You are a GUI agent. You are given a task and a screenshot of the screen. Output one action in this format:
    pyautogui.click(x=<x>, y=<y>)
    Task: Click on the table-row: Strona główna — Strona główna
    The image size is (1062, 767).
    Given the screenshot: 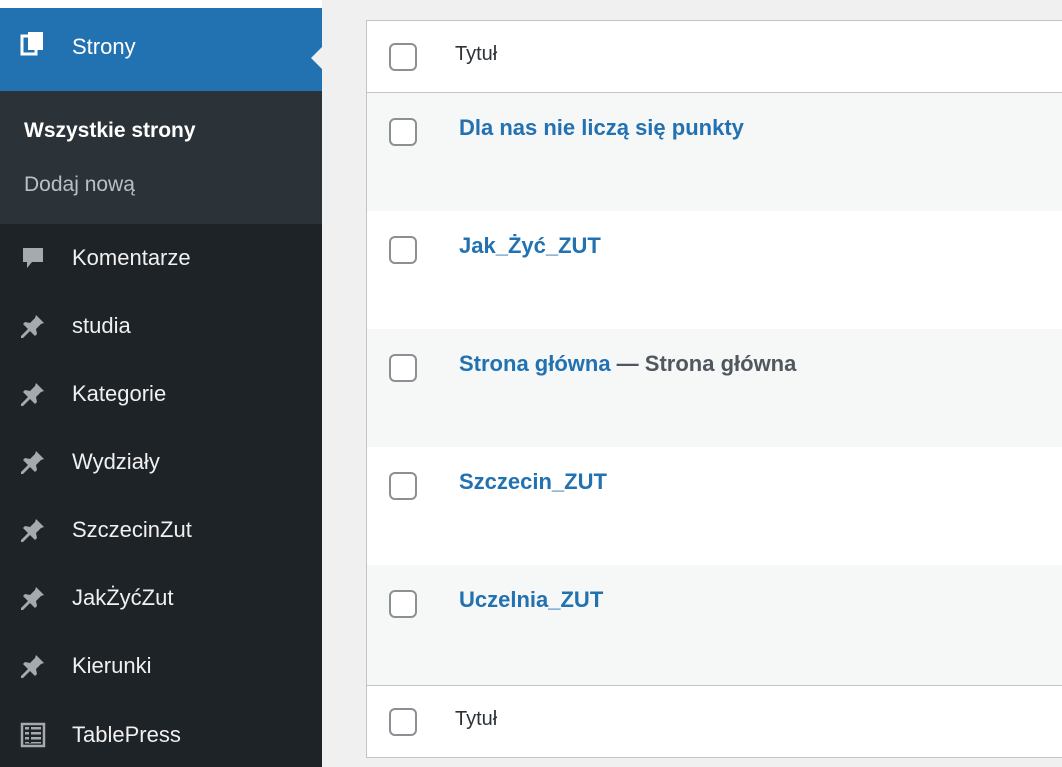 What is the action you would take?
    pyautogui.click(x=714, y=388)
    